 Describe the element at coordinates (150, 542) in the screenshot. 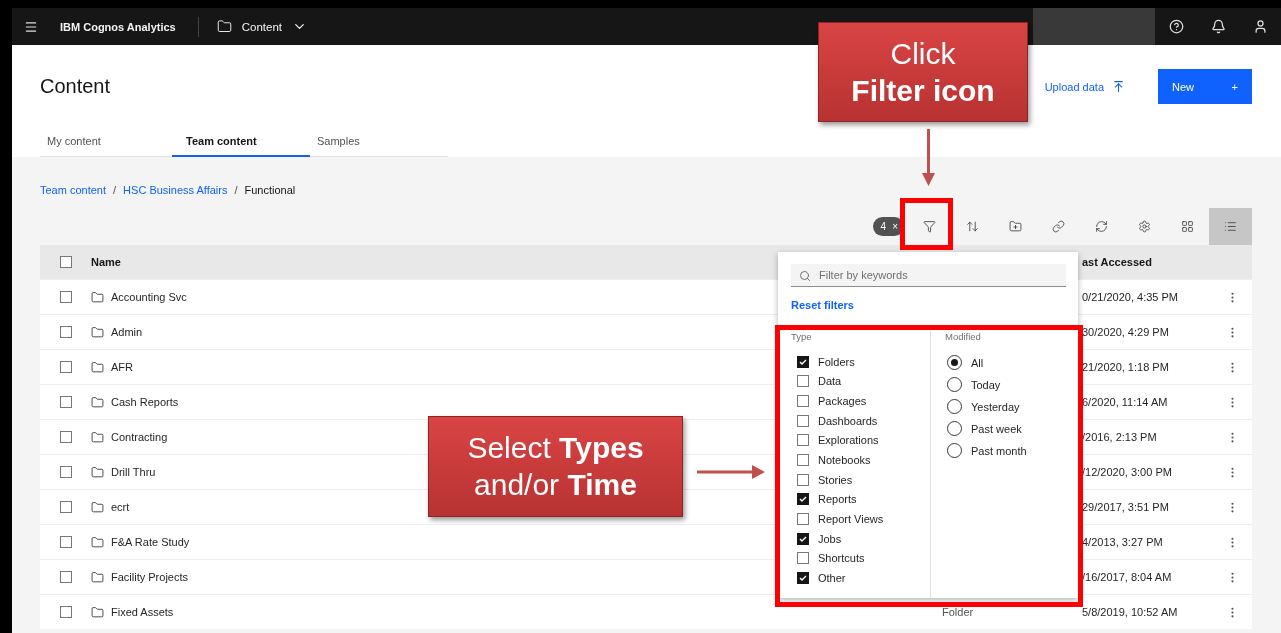

I see `item-name: F&A Rate Study` at that location.